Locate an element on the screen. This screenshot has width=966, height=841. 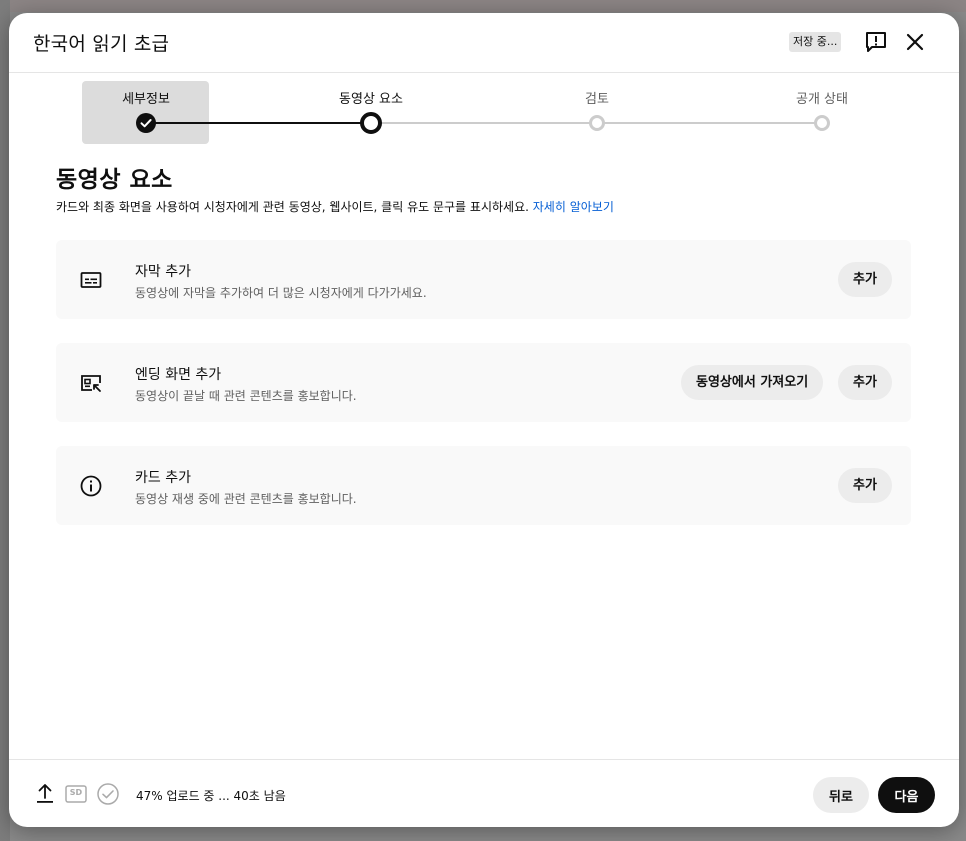
step-elements-label: 동영상 요소 is located at coordinates (371, 97).